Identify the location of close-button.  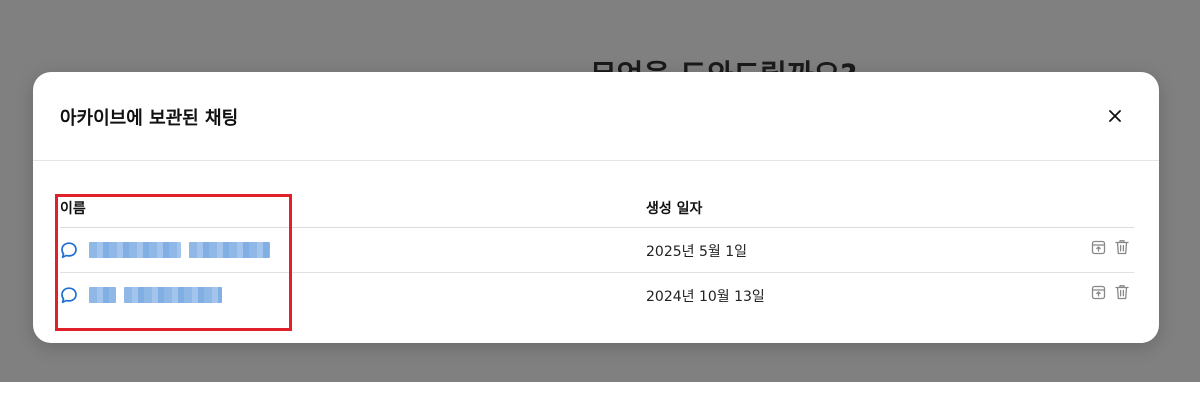
(1115, 116).